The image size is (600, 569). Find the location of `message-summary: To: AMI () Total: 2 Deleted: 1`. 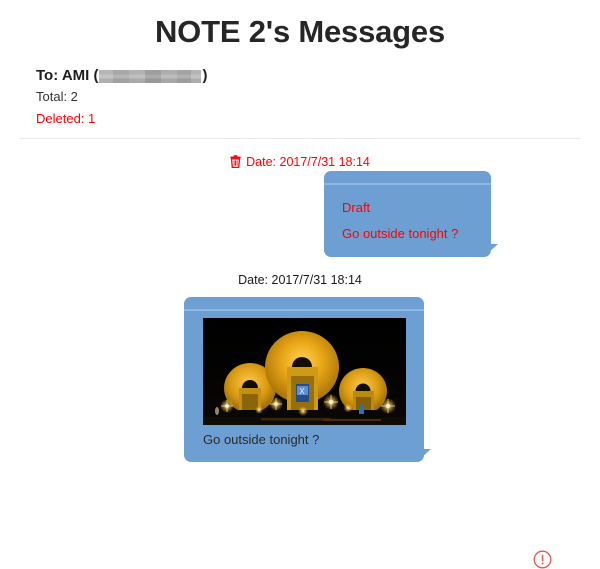

message-summary: To: AMI () Total: 2 Deleted: 1 is located at coordinates (300, 91).